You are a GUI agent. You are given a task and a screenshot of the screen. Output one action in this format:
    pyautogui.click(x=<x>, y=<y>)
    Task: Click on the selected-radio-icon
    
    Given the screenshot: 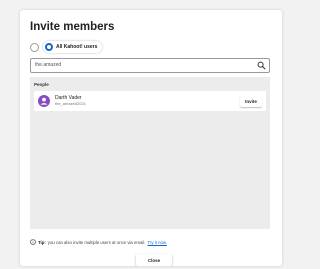 What is the action you would take?
    pyautogui.click(x=49, y=47)
    